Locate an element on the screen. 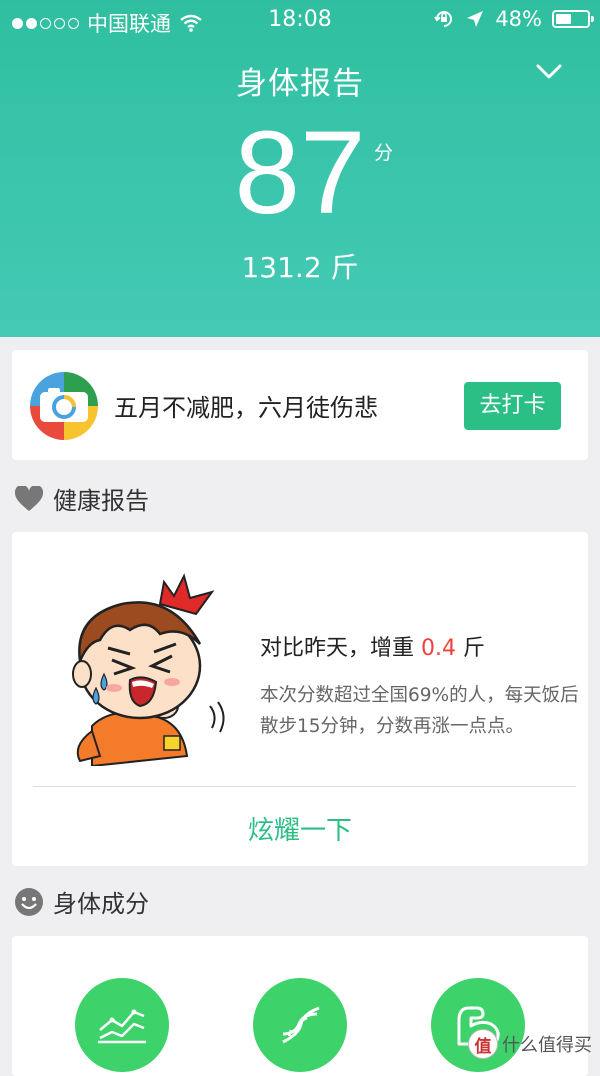 This screenshot has height=1076, width=600. rotation-lock-icon is located at coordinates (443, 19).